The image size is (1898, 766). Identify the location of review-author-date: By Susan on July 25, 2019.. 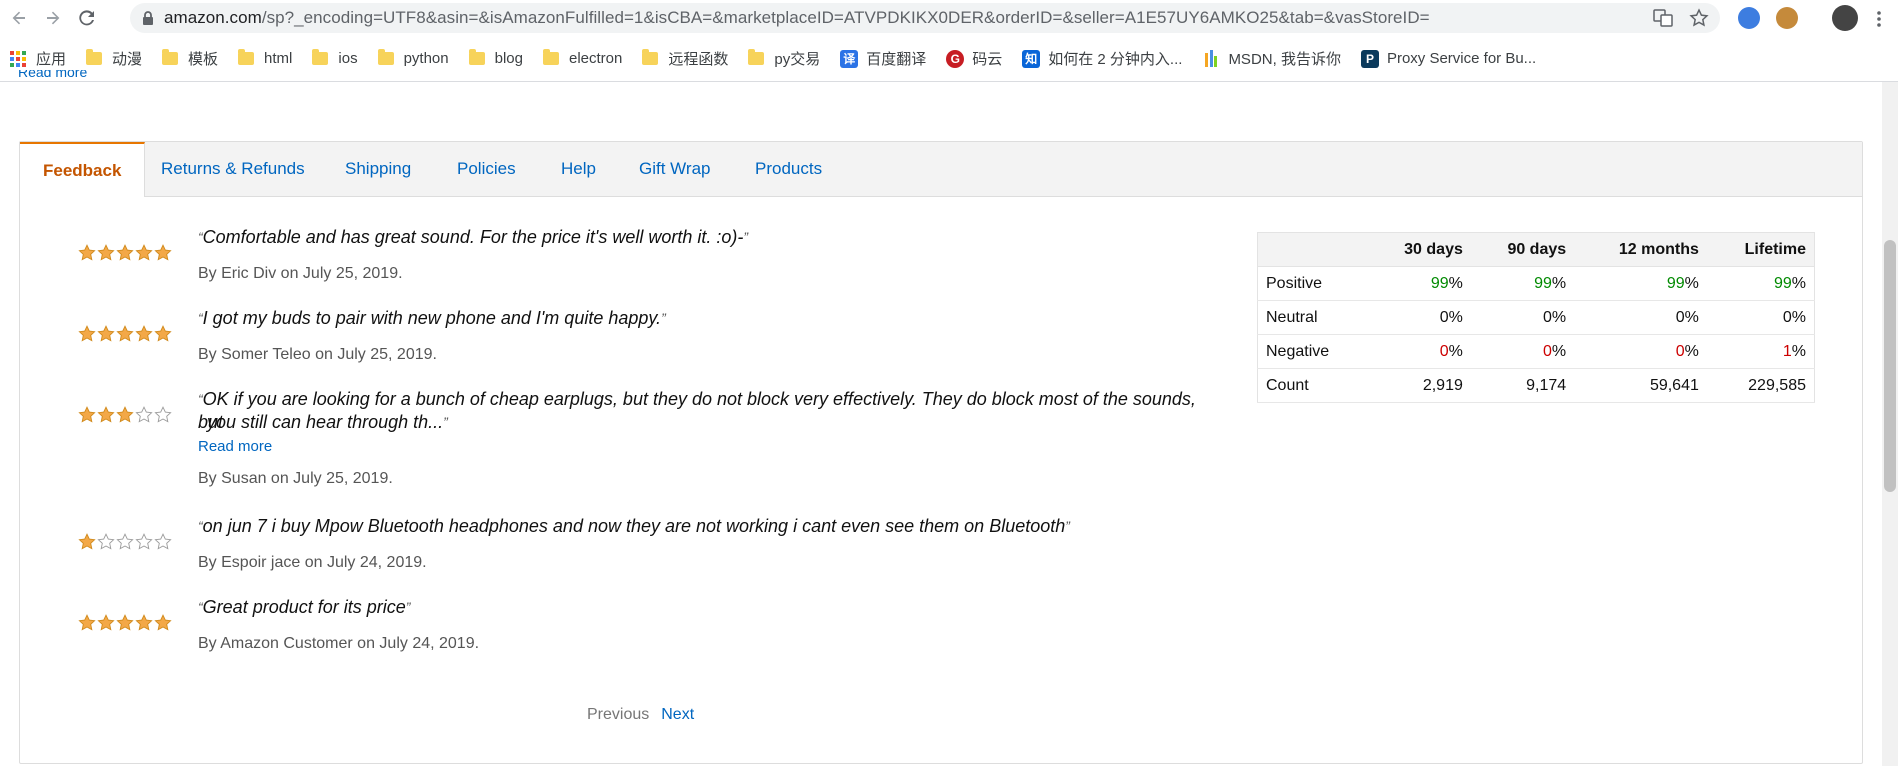
(295, 478).